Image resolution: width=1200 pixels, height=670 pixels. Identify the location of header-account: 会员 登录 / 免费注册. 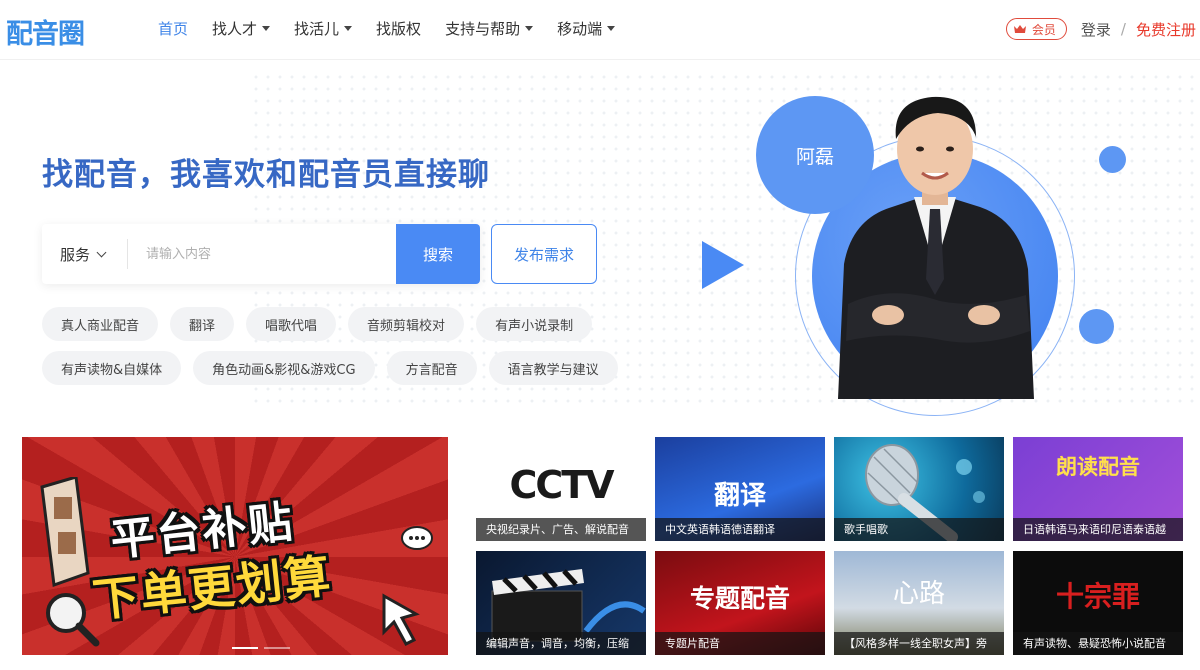
(1100, 29).